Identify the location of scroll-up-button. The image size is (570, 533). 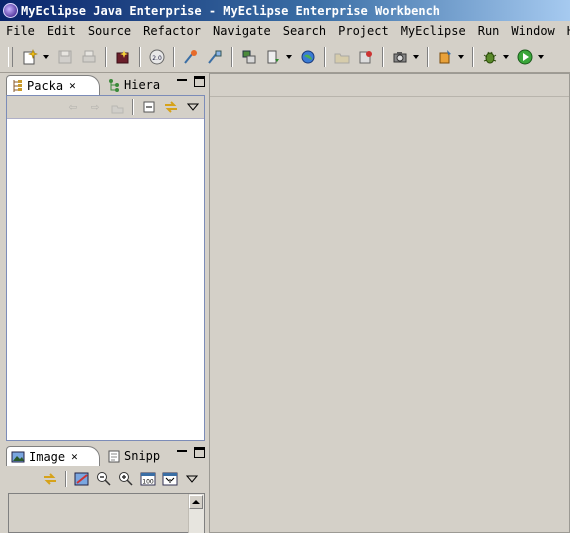
(196, 502).